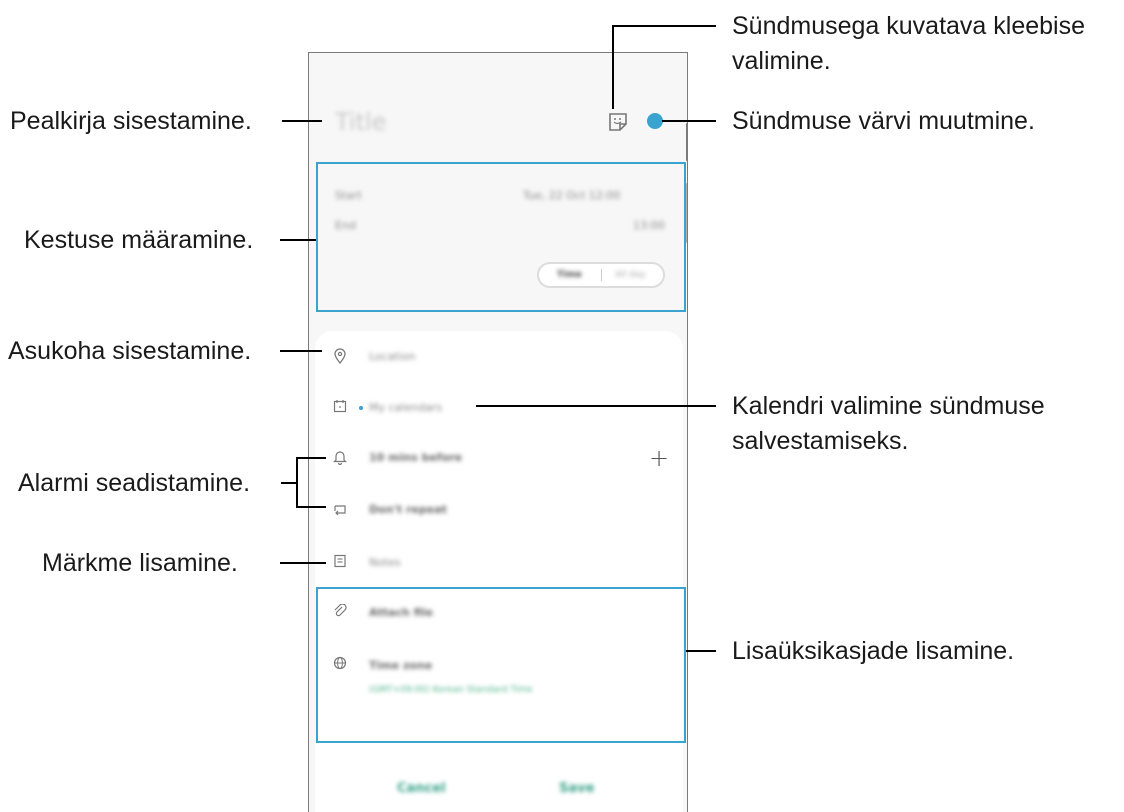  What do you see at coordinates (385, 562) in the screenshot?
I see `notes-input: Notes` at bounding box center [385, 562].